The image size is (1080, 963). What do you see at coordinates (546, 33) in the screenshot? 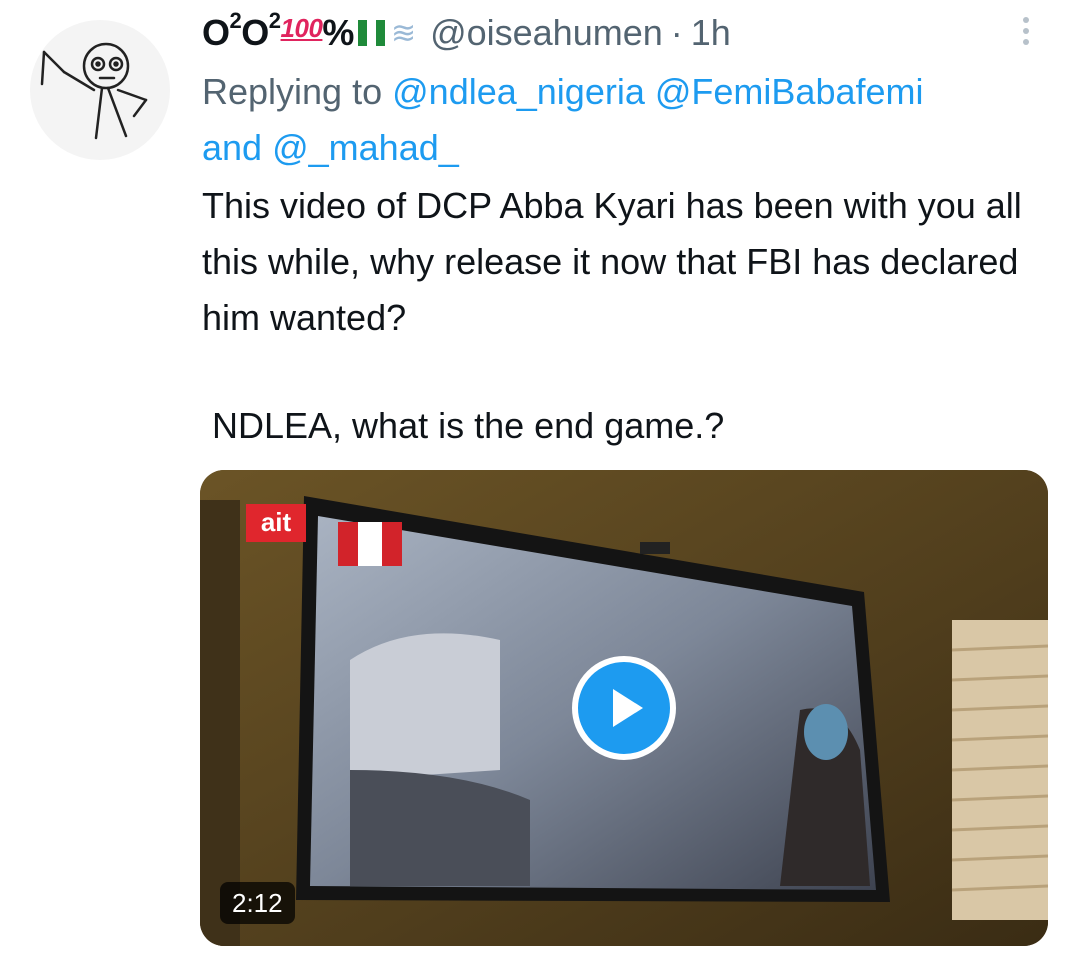
I see `user-handle: @oiseahumen` at bounding box center [546, 33].